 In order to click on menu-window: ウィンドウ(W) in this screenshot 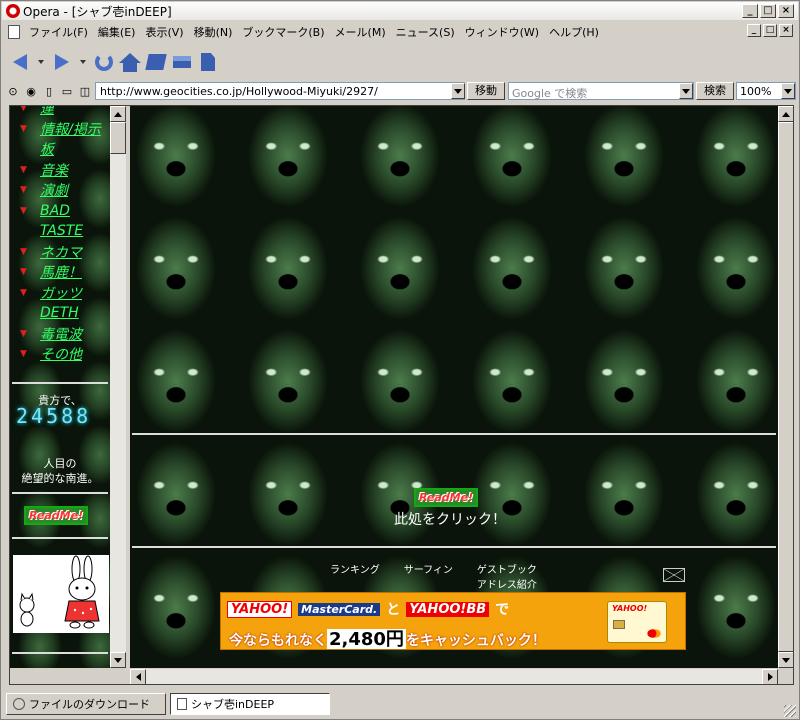, I will do `click(502, 32)`.